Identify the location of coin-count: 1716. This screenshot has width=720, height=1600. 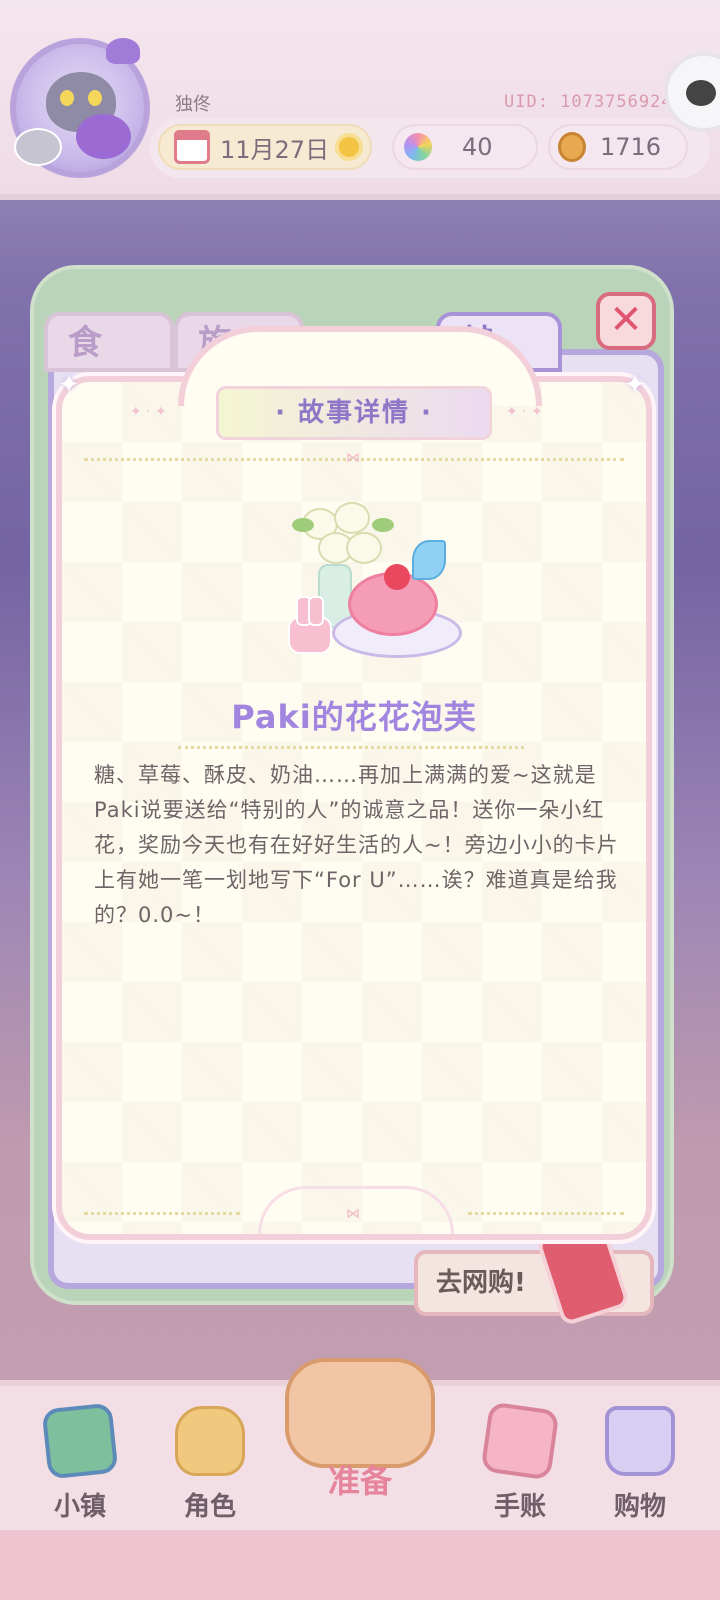
(631, 147).